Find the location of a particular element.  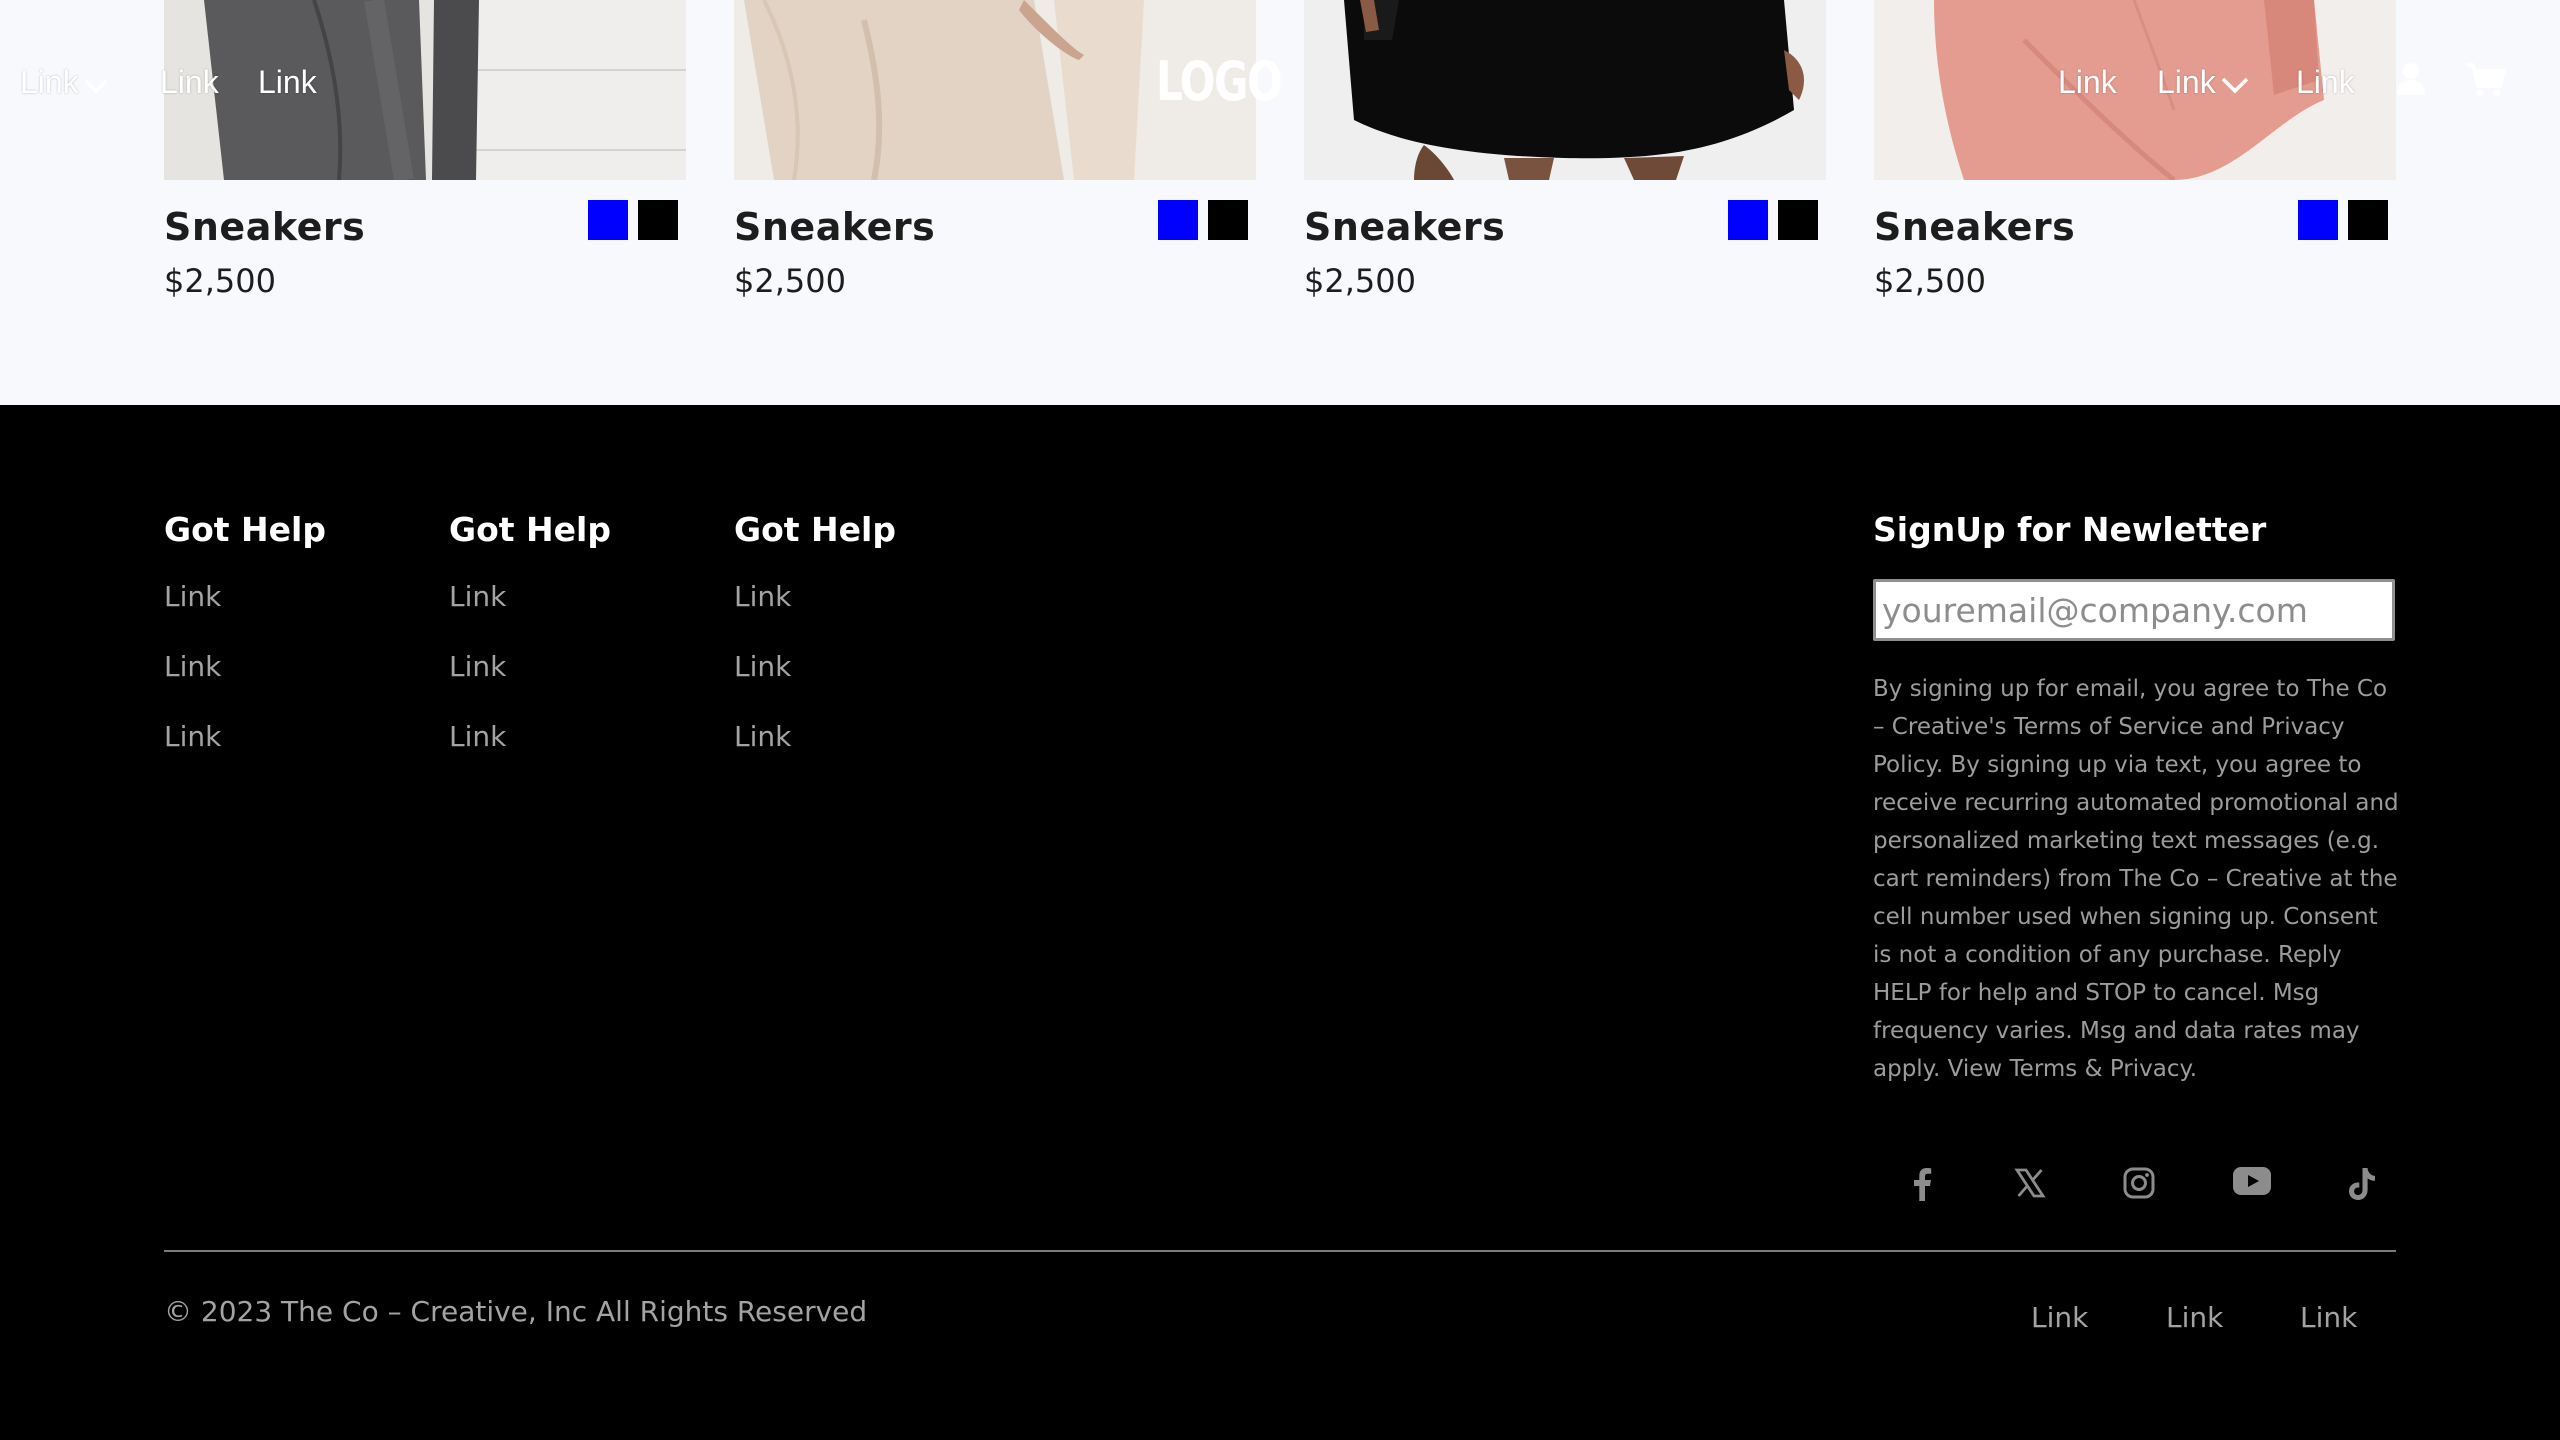

instagram-icon is located at coordinates (2139, 1185).